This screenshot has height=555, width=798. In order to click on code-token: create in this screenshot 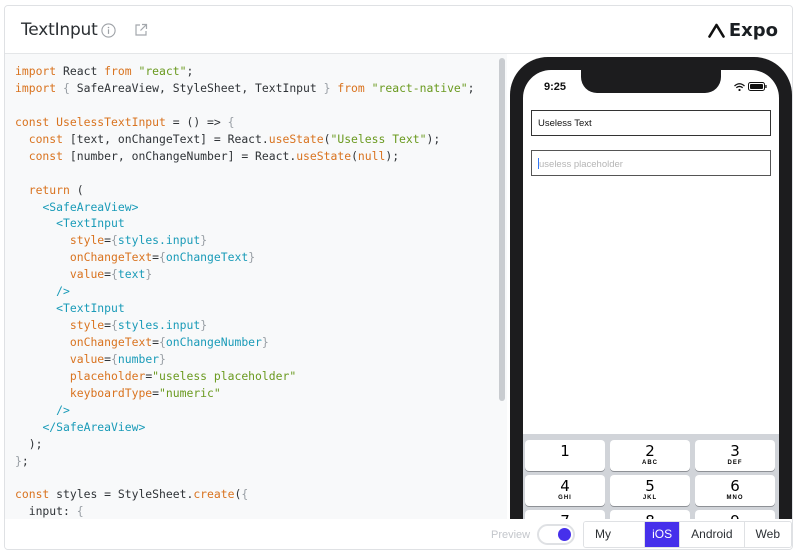, I will do `click(214, 494)`.